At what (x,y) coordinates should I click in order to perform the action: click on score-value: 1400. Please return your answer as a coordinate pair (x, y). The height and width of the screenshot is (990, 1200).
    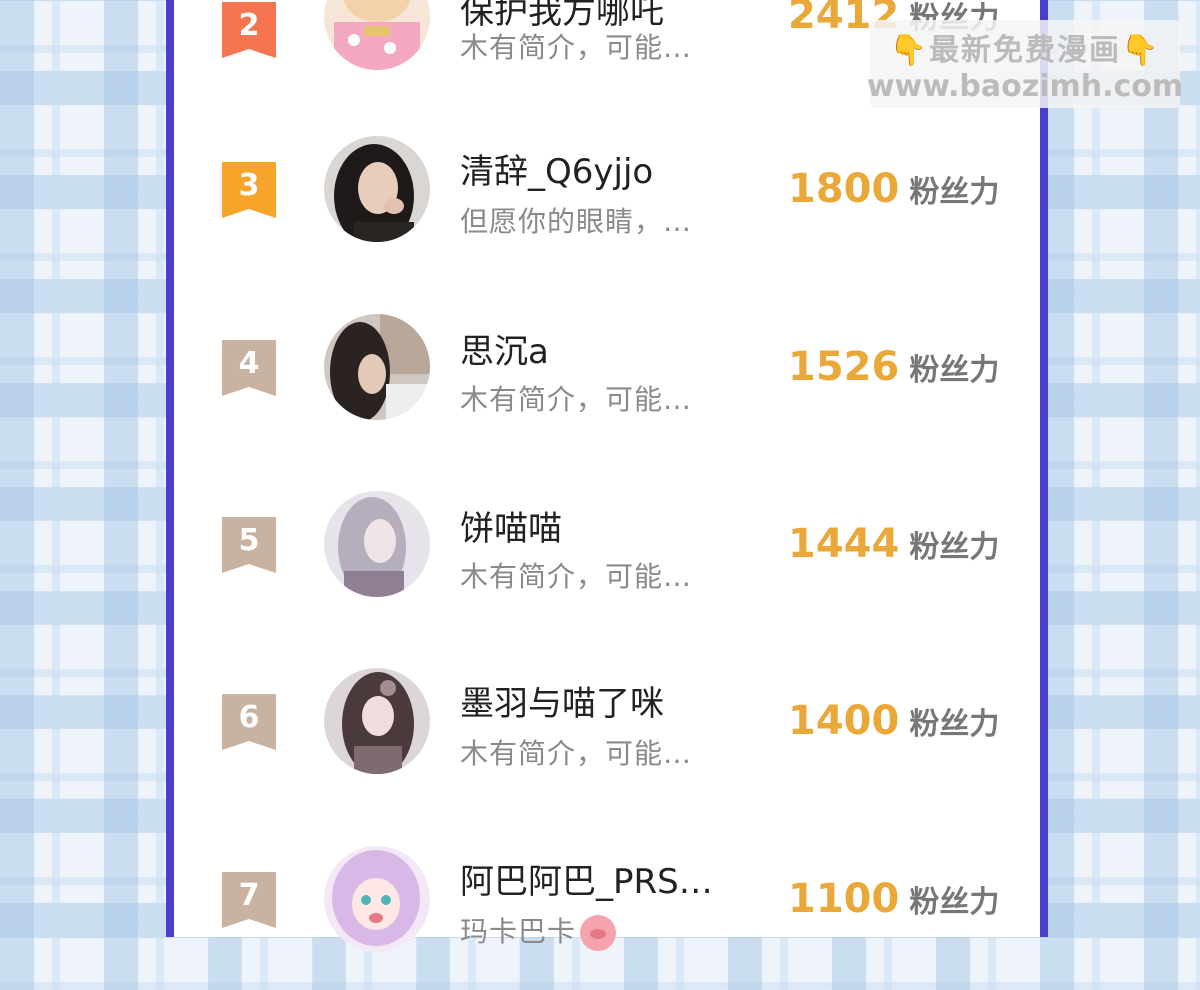
    Looking at the image, I should click on (844, 721).